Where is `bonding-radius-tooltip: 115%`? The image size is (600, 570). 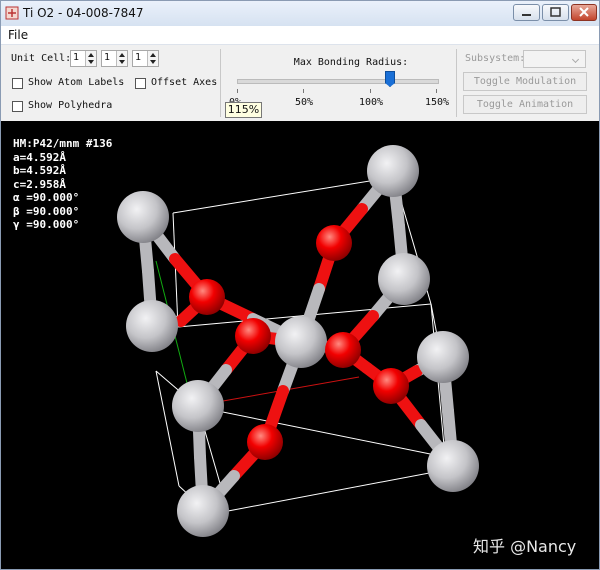 bonding-radius-tooltip: 115% is located at coordinates (243, 110).